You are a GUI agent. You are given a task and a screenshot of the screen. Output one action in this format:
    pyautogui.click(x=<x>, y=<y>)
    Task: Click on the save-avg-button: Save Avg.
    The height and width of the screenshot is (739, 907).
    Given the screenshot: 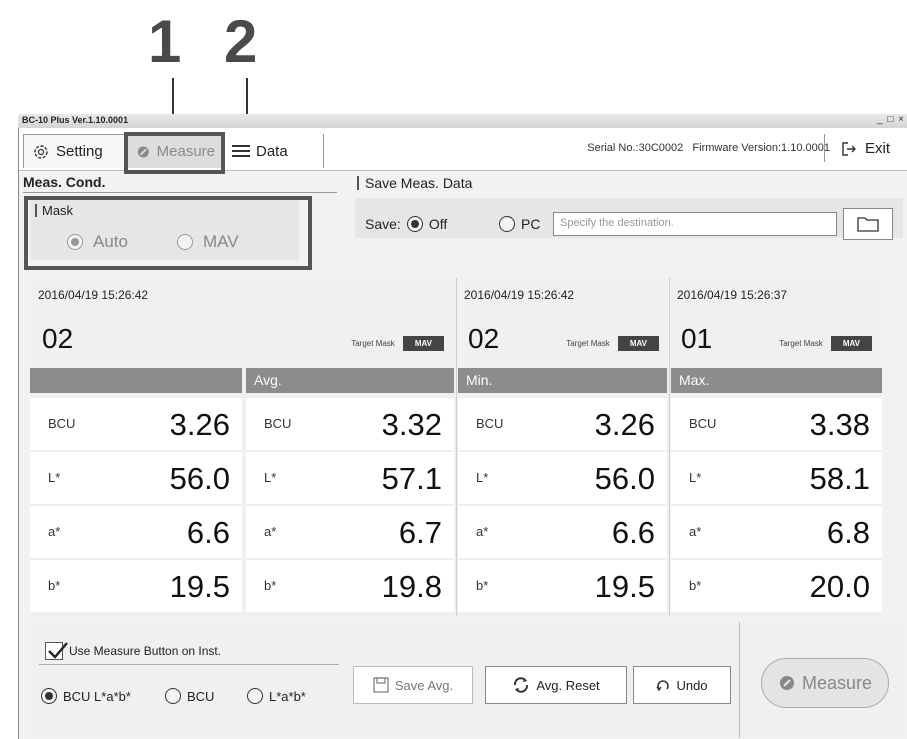 What is the action you would take?
    pyautogui.click(x=413, y=685)
    